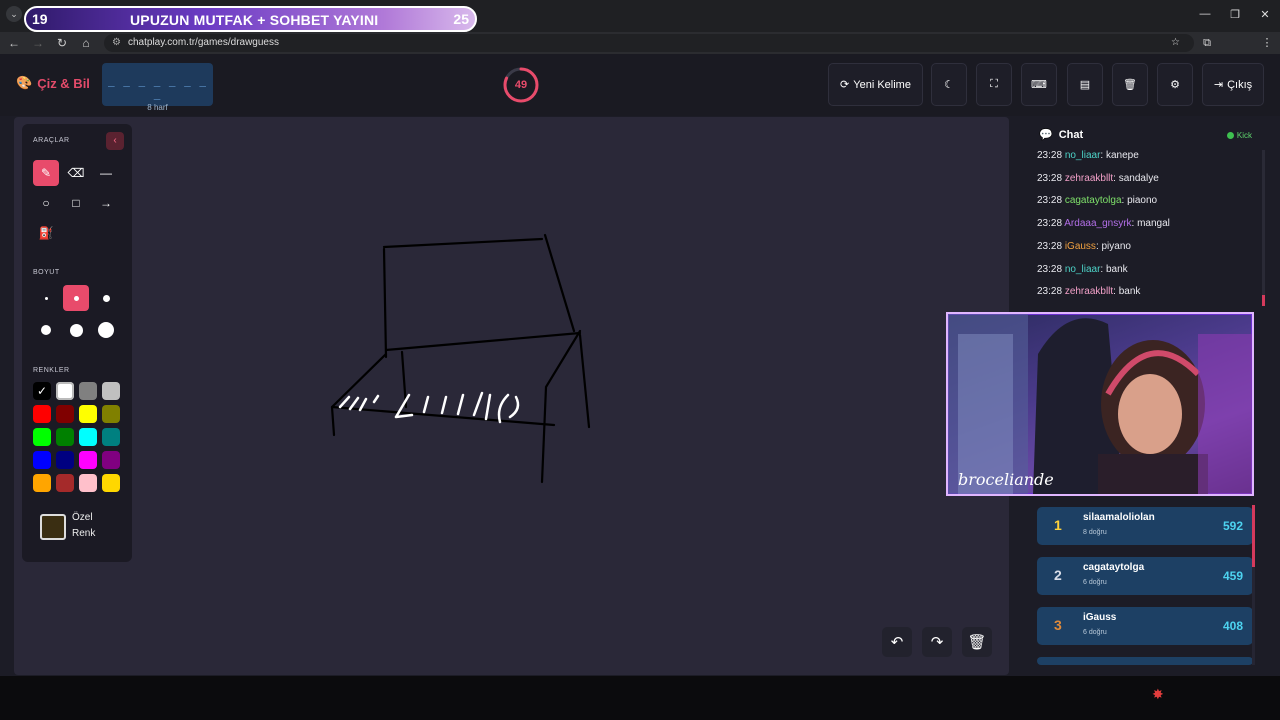 This screenshot has width=1280, height=720. Describe the element at coordinates (116, 43) in the screenshot. I see `site-info-icon: ⚙` at that location.